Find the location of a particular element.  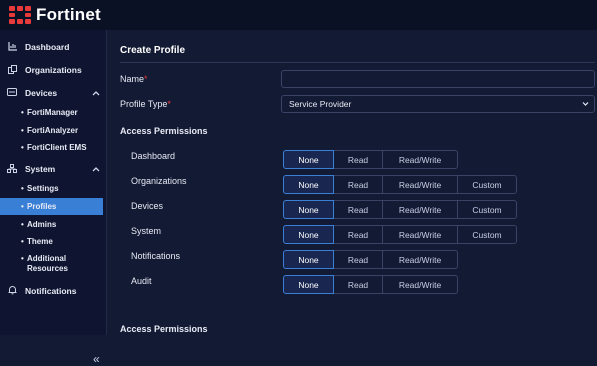

sidebar-item-notifications: Notifications is located at coordinates (53, 291).